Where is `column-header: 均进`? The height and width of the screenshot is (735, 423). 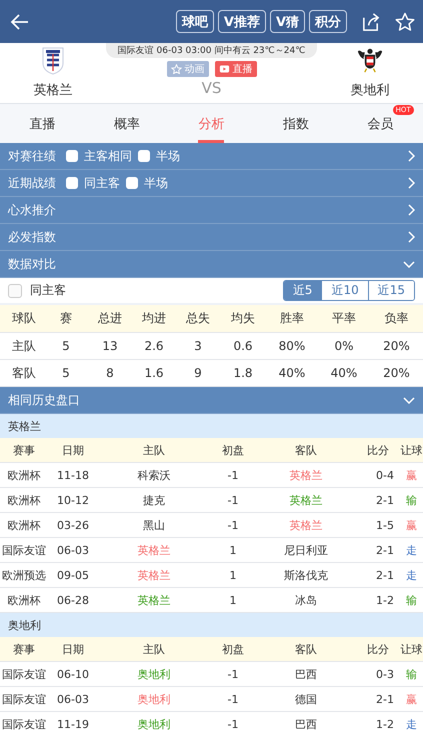
column-header: 均进 is located at coordinates (154, 318).